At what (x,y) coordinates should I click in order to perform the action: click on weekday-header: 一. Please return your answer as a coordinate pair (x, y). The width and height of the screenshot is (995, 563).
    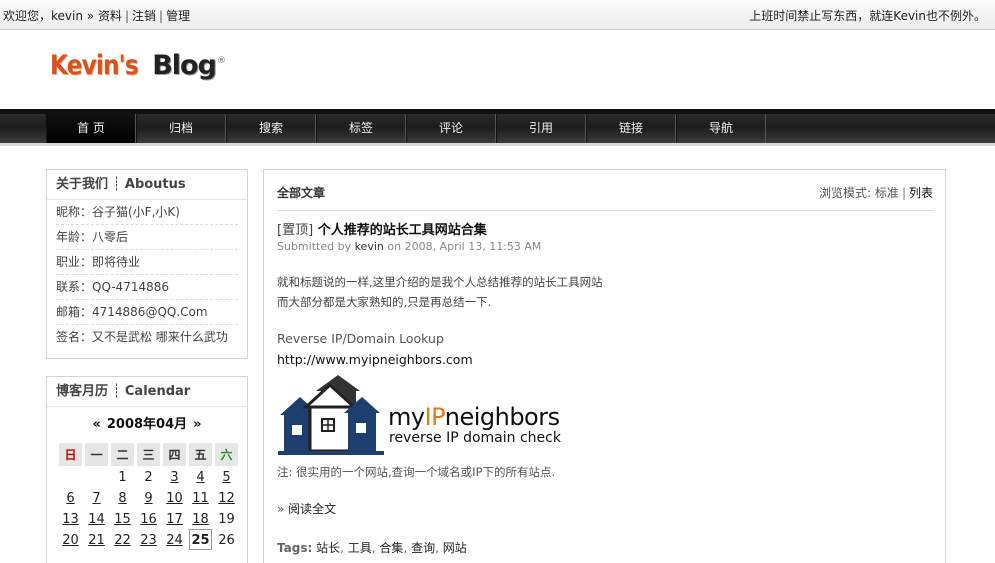
    Looking at the image, I should click on (96, 454).